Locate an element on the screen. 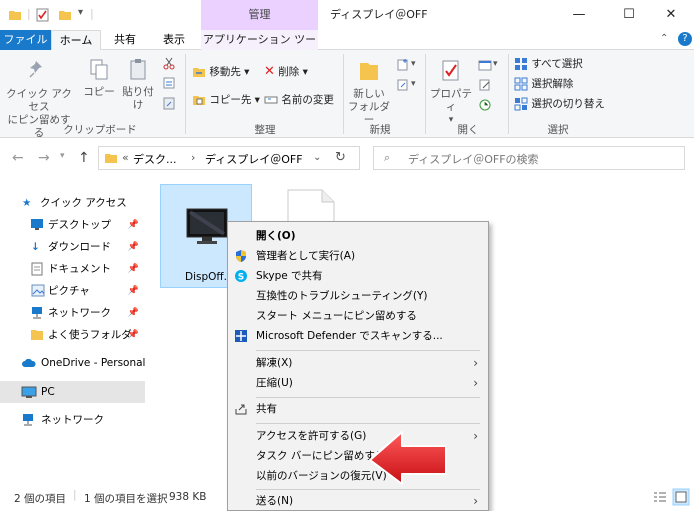  new-folder-icon is located at coordinates (65, 15).